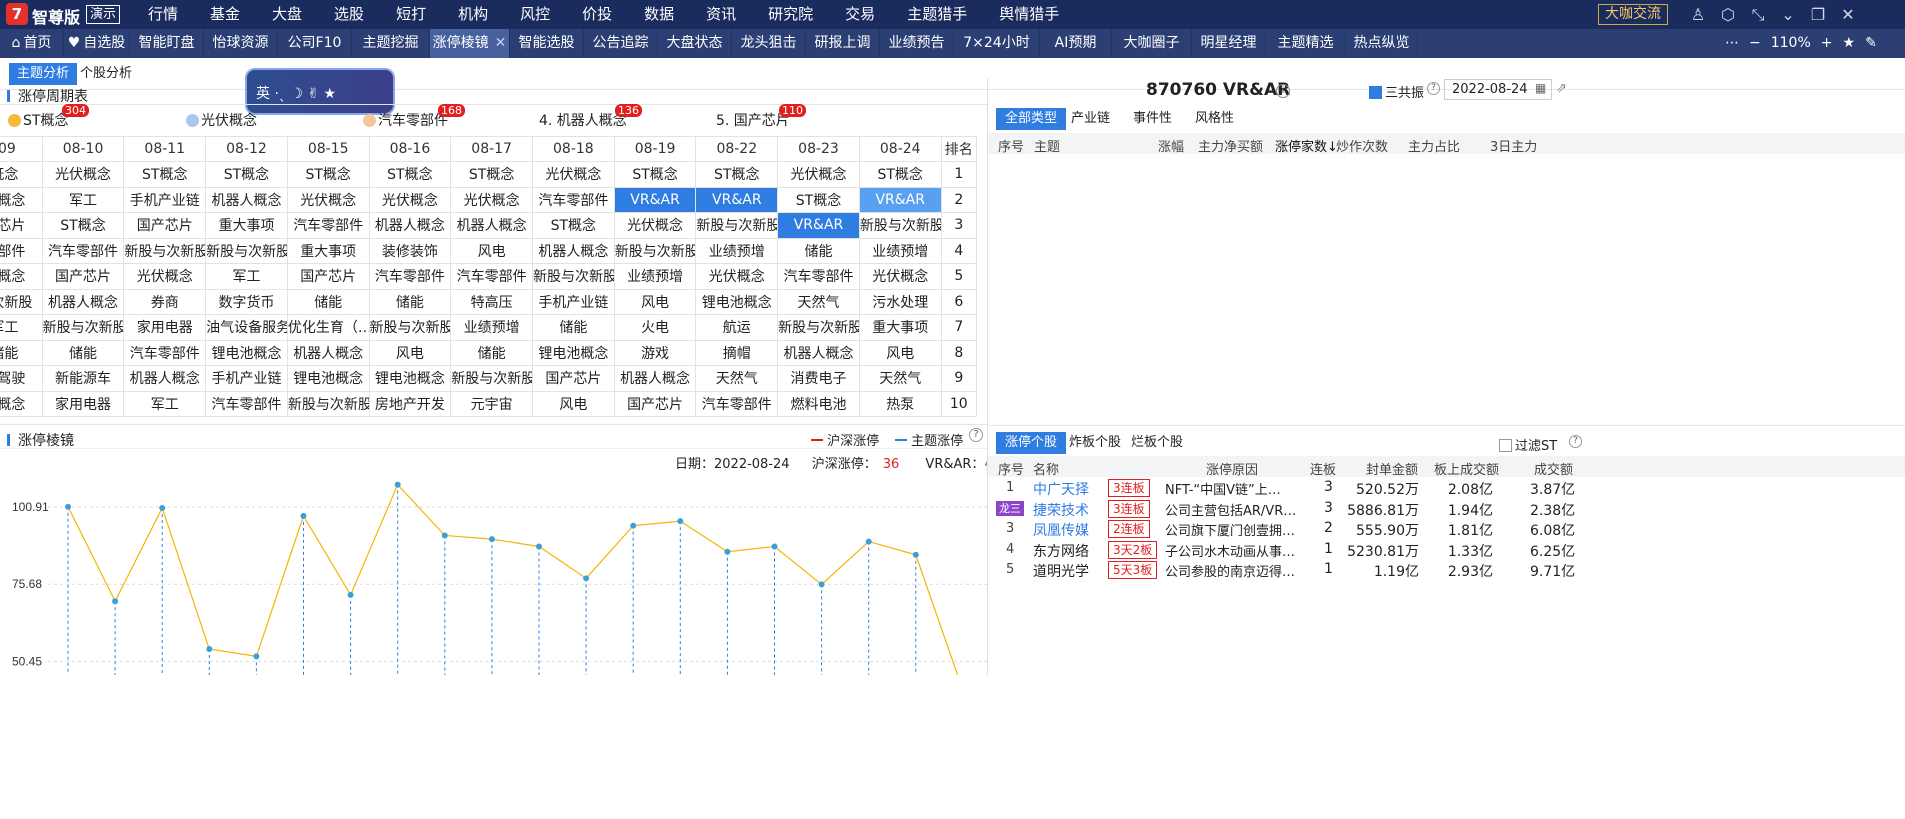 The height and width of the screenshot is (819, 1905). Describe the element at coordinates (597, 14) in the screenshot. I see `menu-item: 价投` at that location.